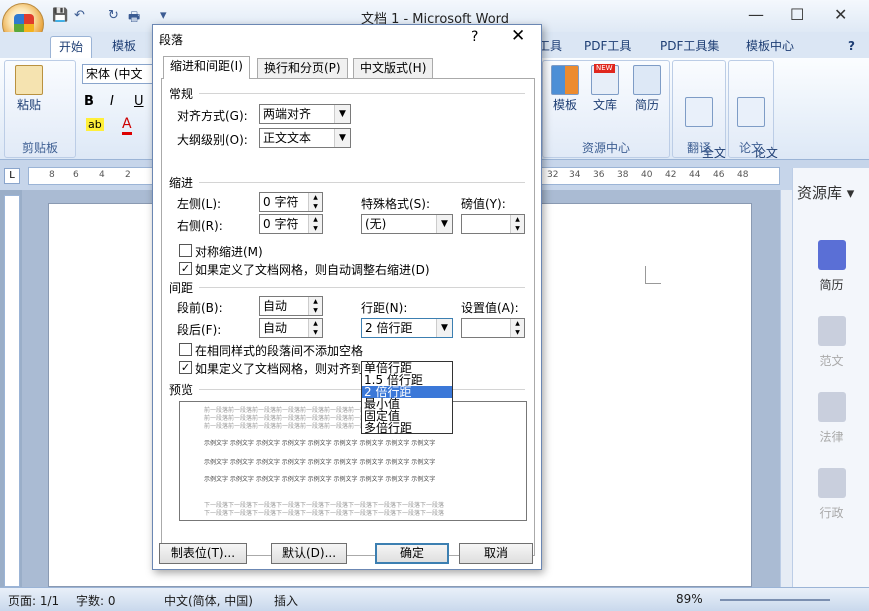 The height and width of the screenshot is (611, 869). What do you see at coordinates (496, 553) in the screenshot?
I see `cancel-button: 取消` at bounding box center [496, 553].